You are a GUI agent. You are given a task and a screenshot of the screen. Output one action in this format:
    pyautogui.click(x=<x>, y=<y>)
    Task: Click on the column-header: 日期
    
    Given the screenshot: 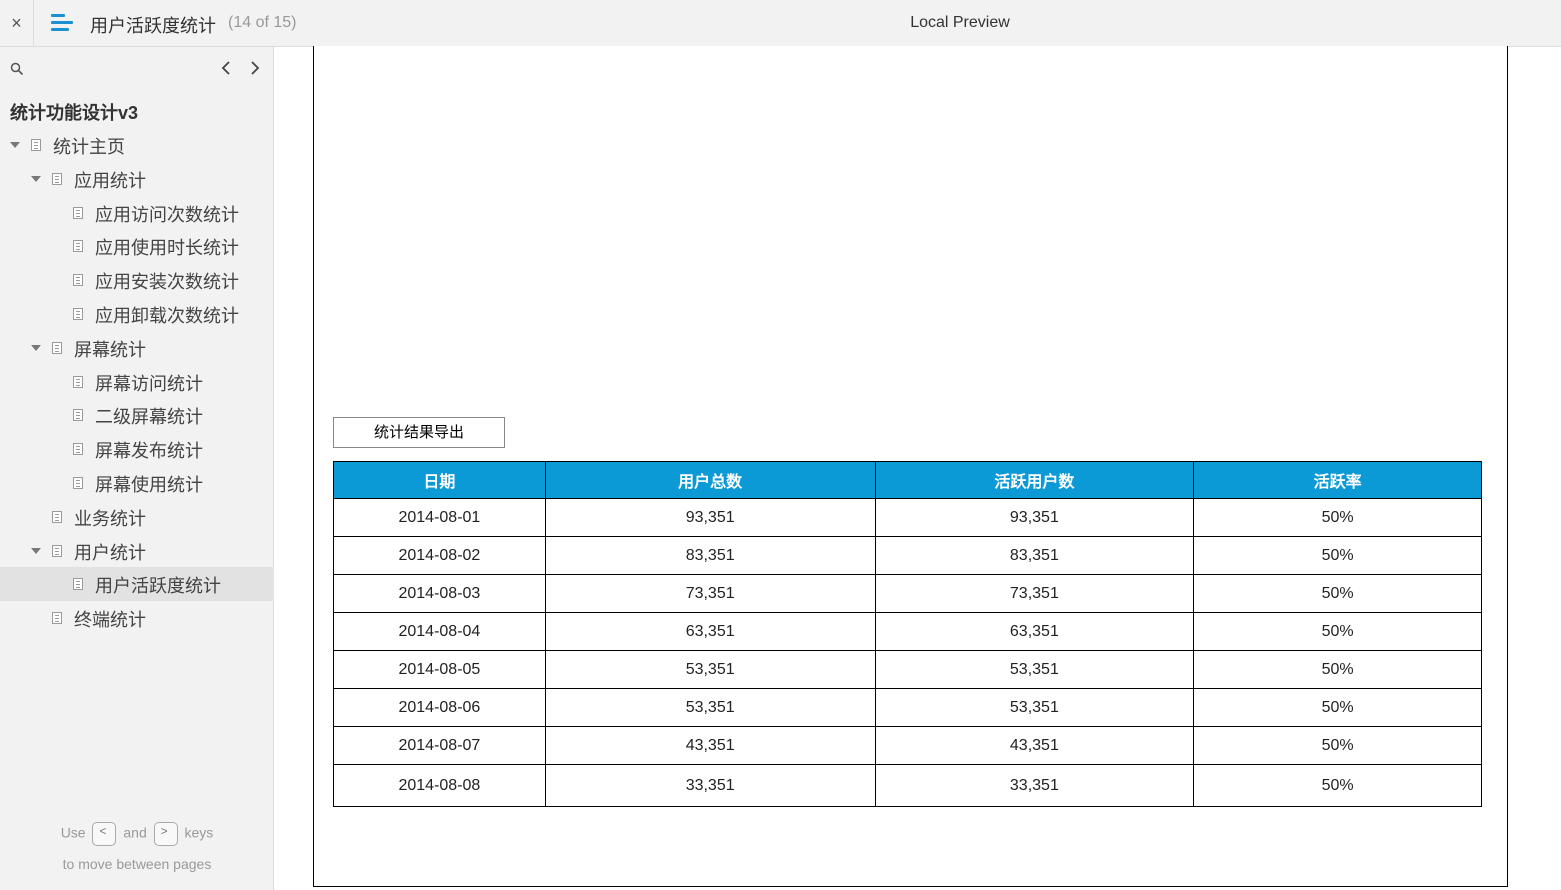 What is the action you would take?
    pyautogui.click(x=439, y=480)
    